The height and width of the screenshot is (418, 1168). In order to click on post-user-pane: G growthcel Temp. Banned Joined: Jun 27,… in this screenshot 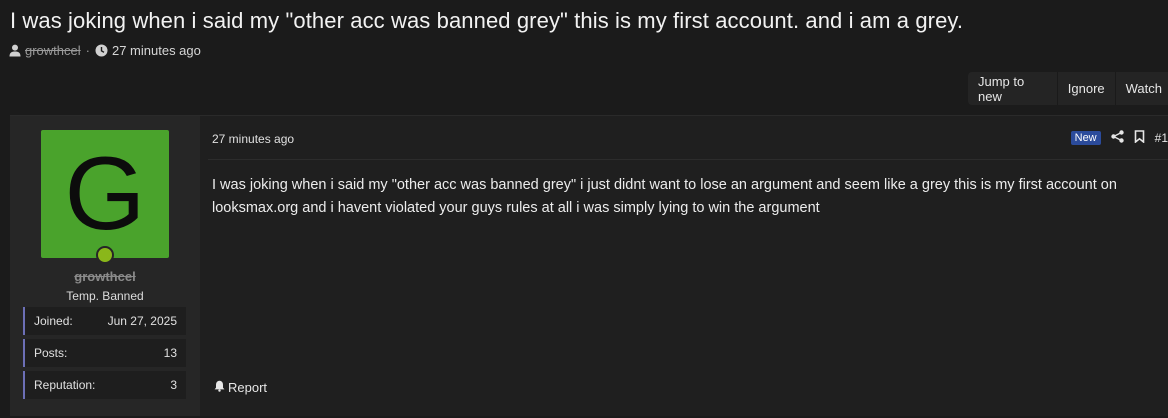, I will do `click(105, 266)`.